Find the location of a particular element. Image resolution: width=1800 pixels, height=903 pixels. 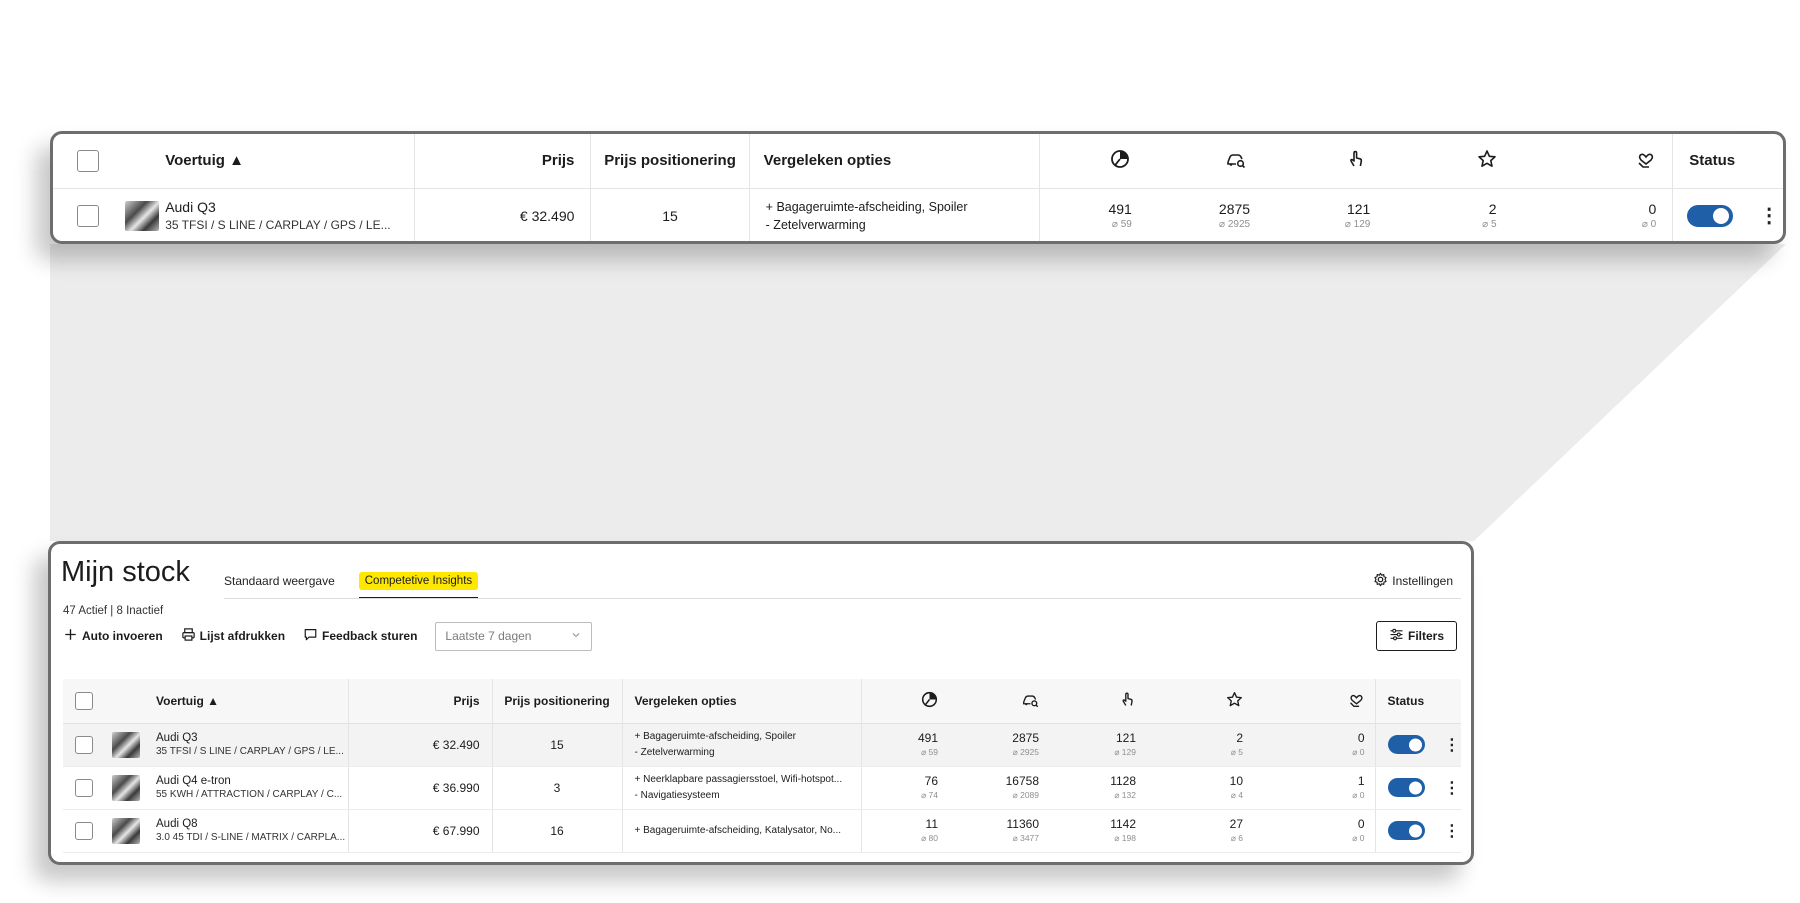

price-cell: € 67.990 is located at coordinates (420, 831).